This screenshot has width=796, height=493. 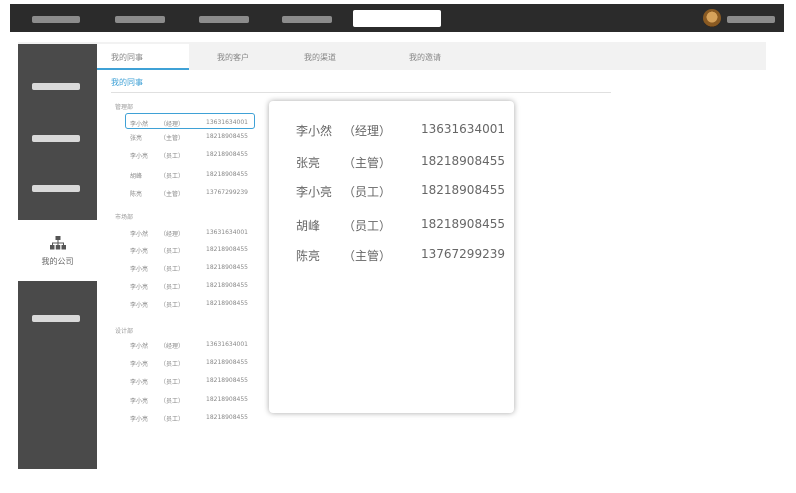 What do you see at coordinates (127, 82) in the screenshot?
I see `subtab-my-colleagues: 我的同事` at bounding box center [127, 82].